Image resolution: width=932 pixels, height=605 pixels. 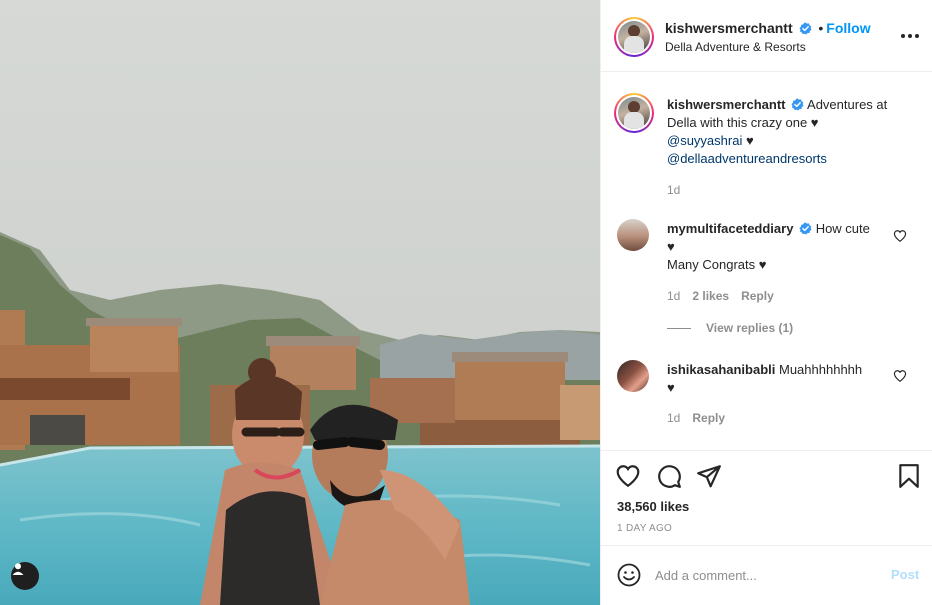 What do you see at coordinates (721, 369) in the screenshot?
I see `comment-author-username: ishikasahanibabli` at bounding box center [721, 369].